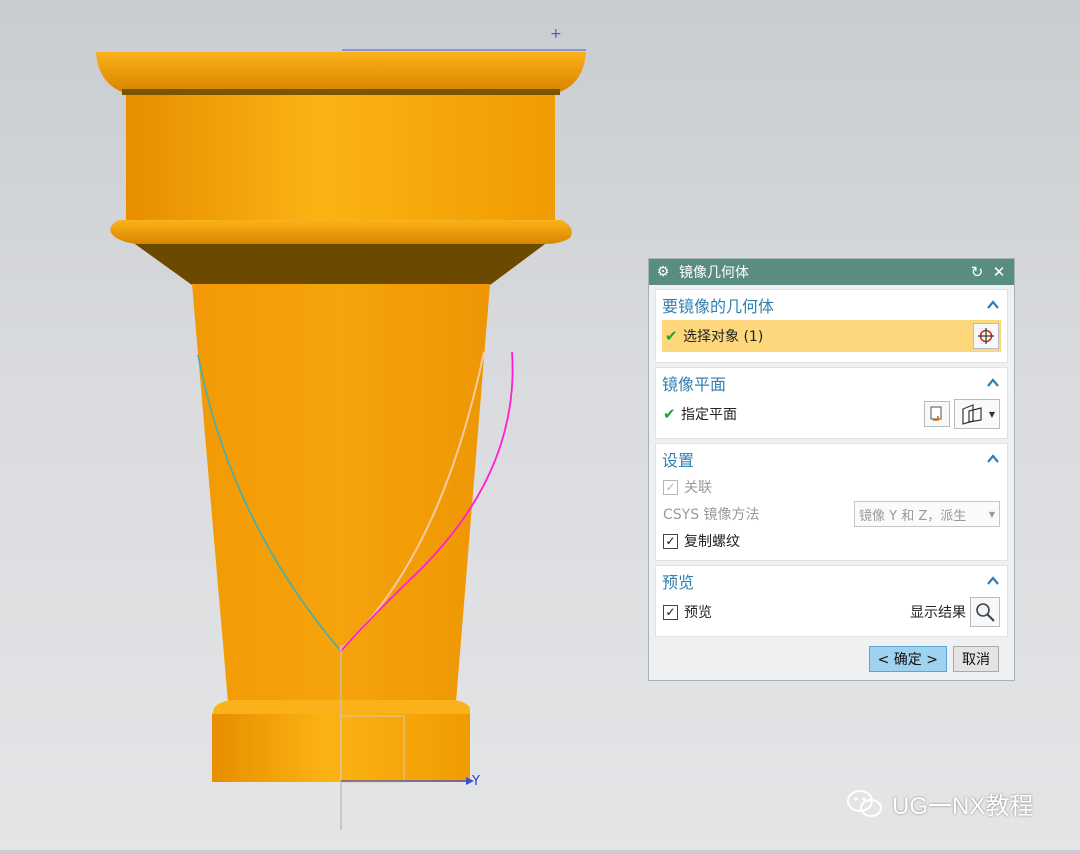  I want to click on reverse-direction-icon, so click(936, 413).